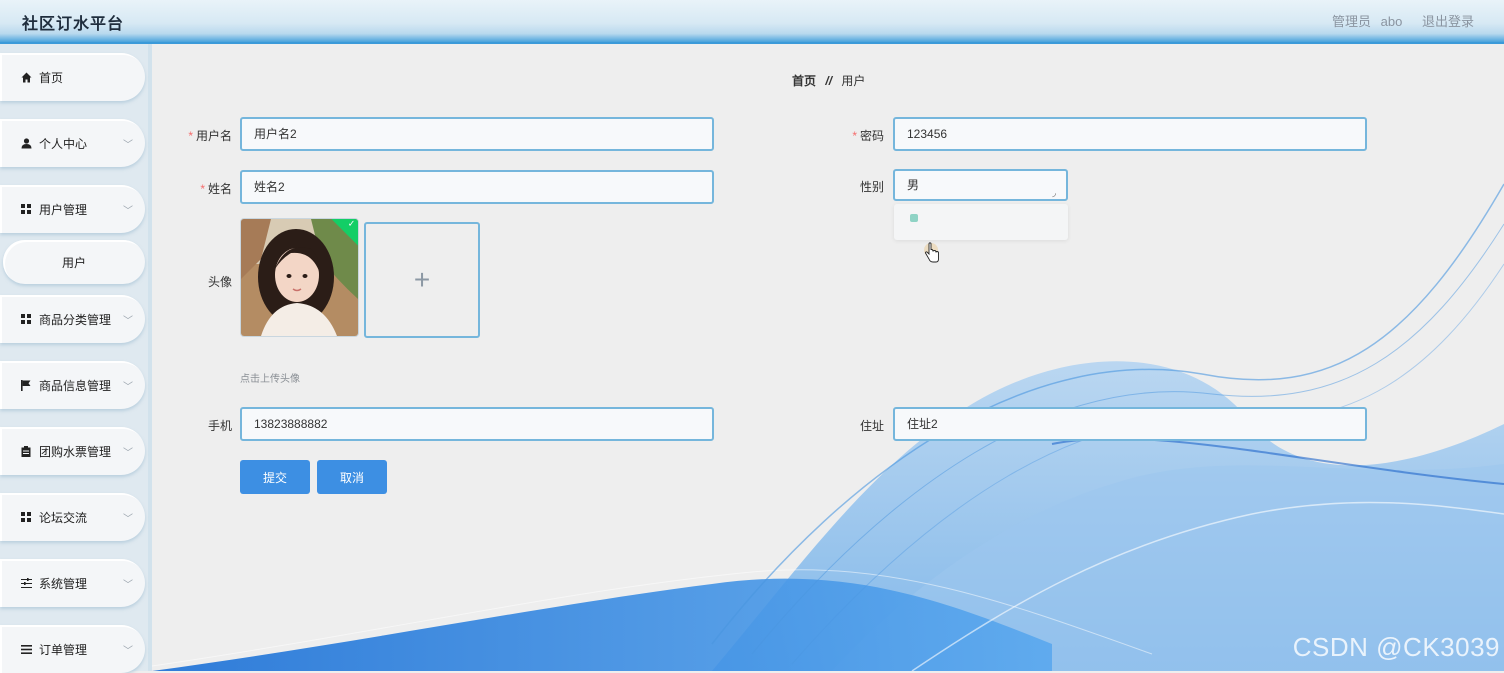 The image size is (1504, 673). What do you see at coordinates (914, 218) in the screenshot?
I see `dropdown-option` at bounding box center [914, 218].